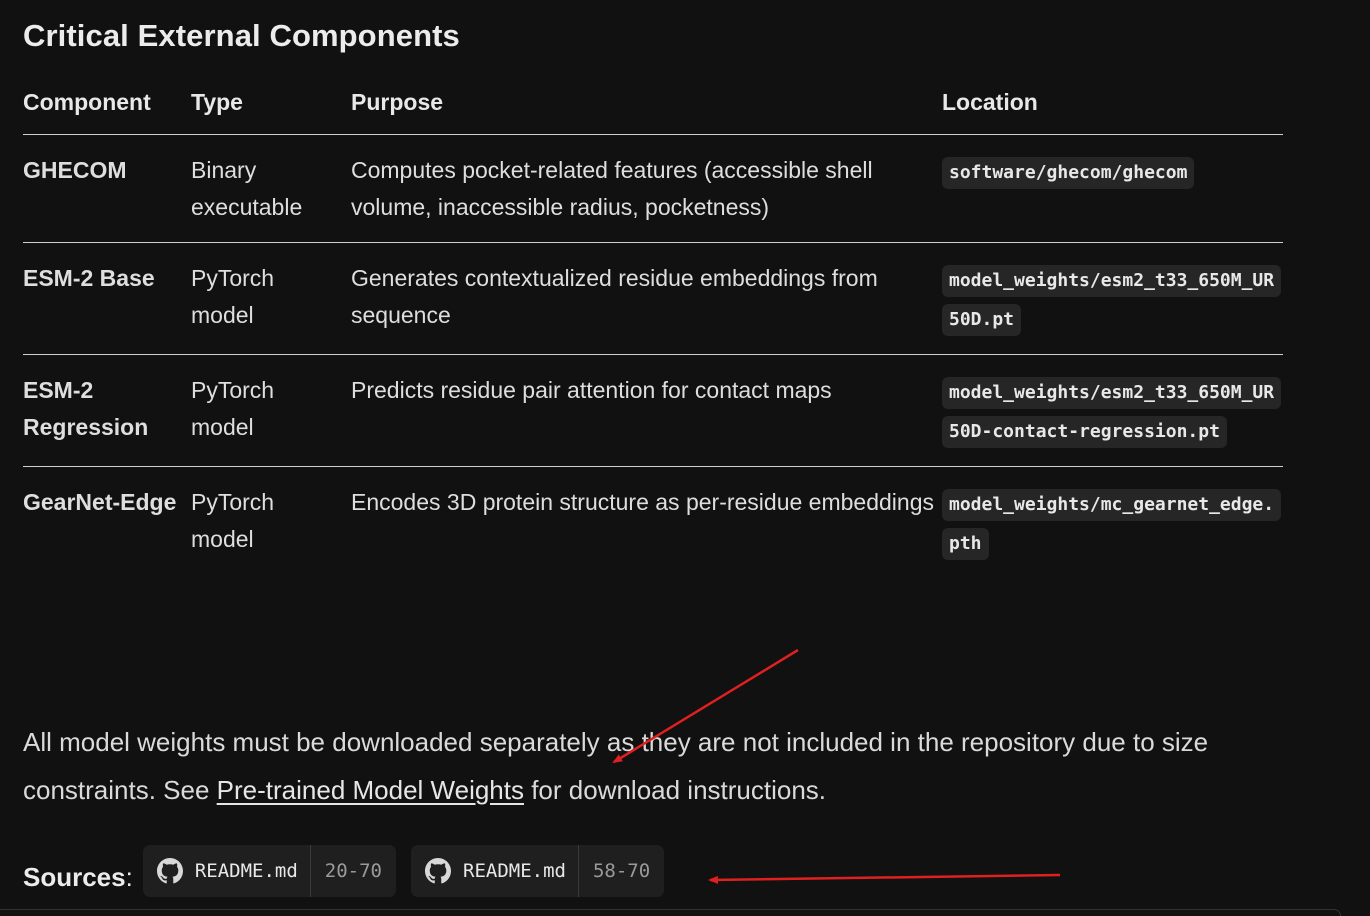 The height and width of the screenshot is (916, 1370). Describe the element at coordinates (884, 878) in the screenshot. I see `annotation-arrow-to-sources` at that location.